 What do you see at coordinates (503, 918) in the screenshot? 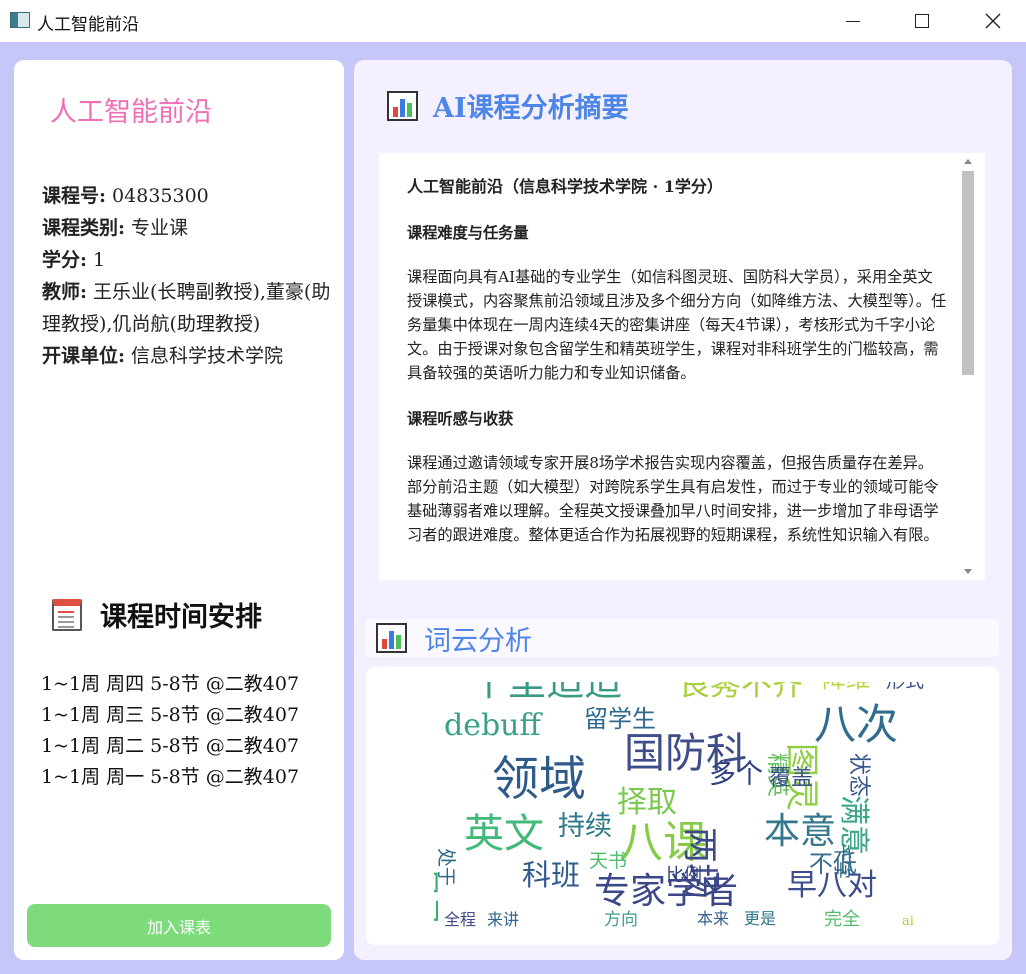
I see `wordcloud-word: 来讲` at bounding box center [503, 918].